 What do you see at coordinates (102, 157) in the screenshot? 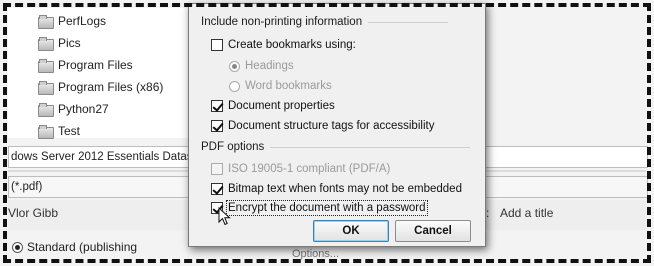
I see `file-name-value: dows Server 2012 Essentials Datas` at bounding box center [102, 157].